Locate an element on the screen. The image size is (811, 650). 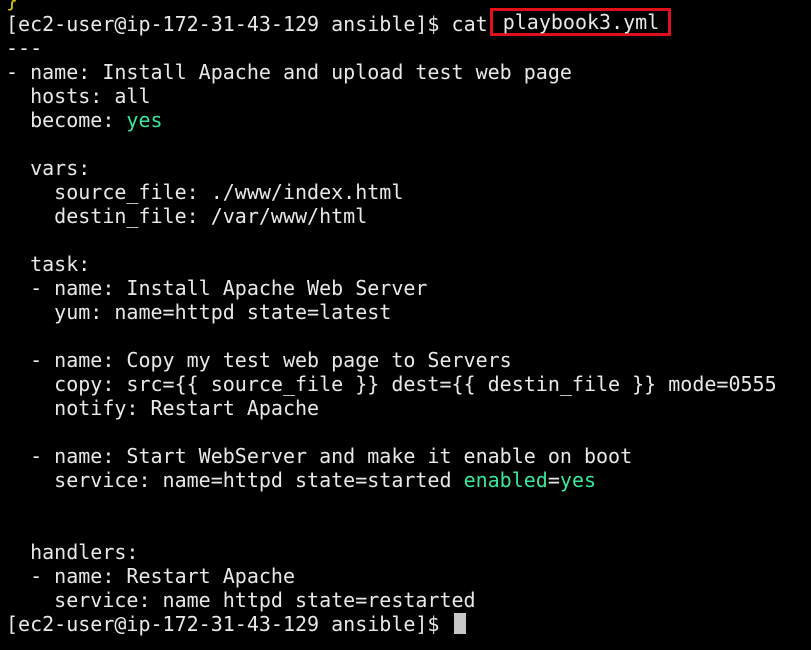
yaml-task2-notify: notify: Restart Apache is located at coordinates (163, 408).